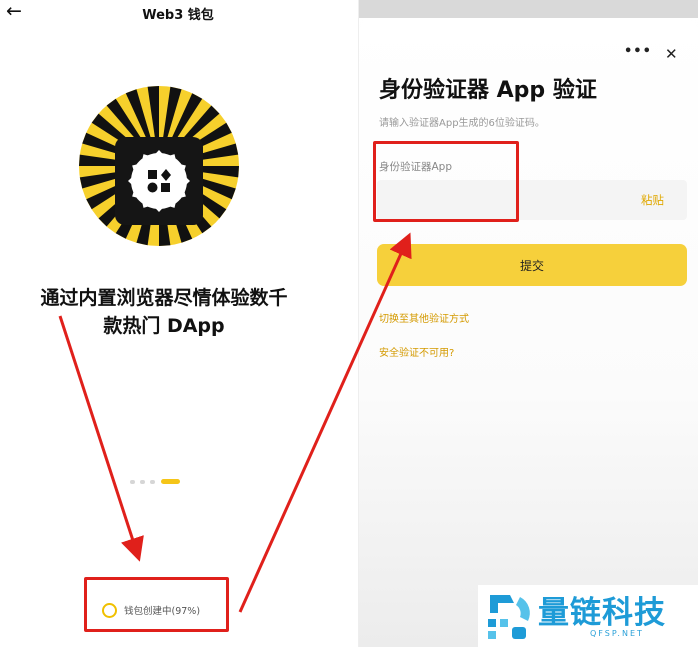 Image resolution: width=698 pixels, height=647 pixels. What do you see at coordinates (156, 604) in the screenshot?
I see `annotation-highlight-status` at bounding box center [156, 604].